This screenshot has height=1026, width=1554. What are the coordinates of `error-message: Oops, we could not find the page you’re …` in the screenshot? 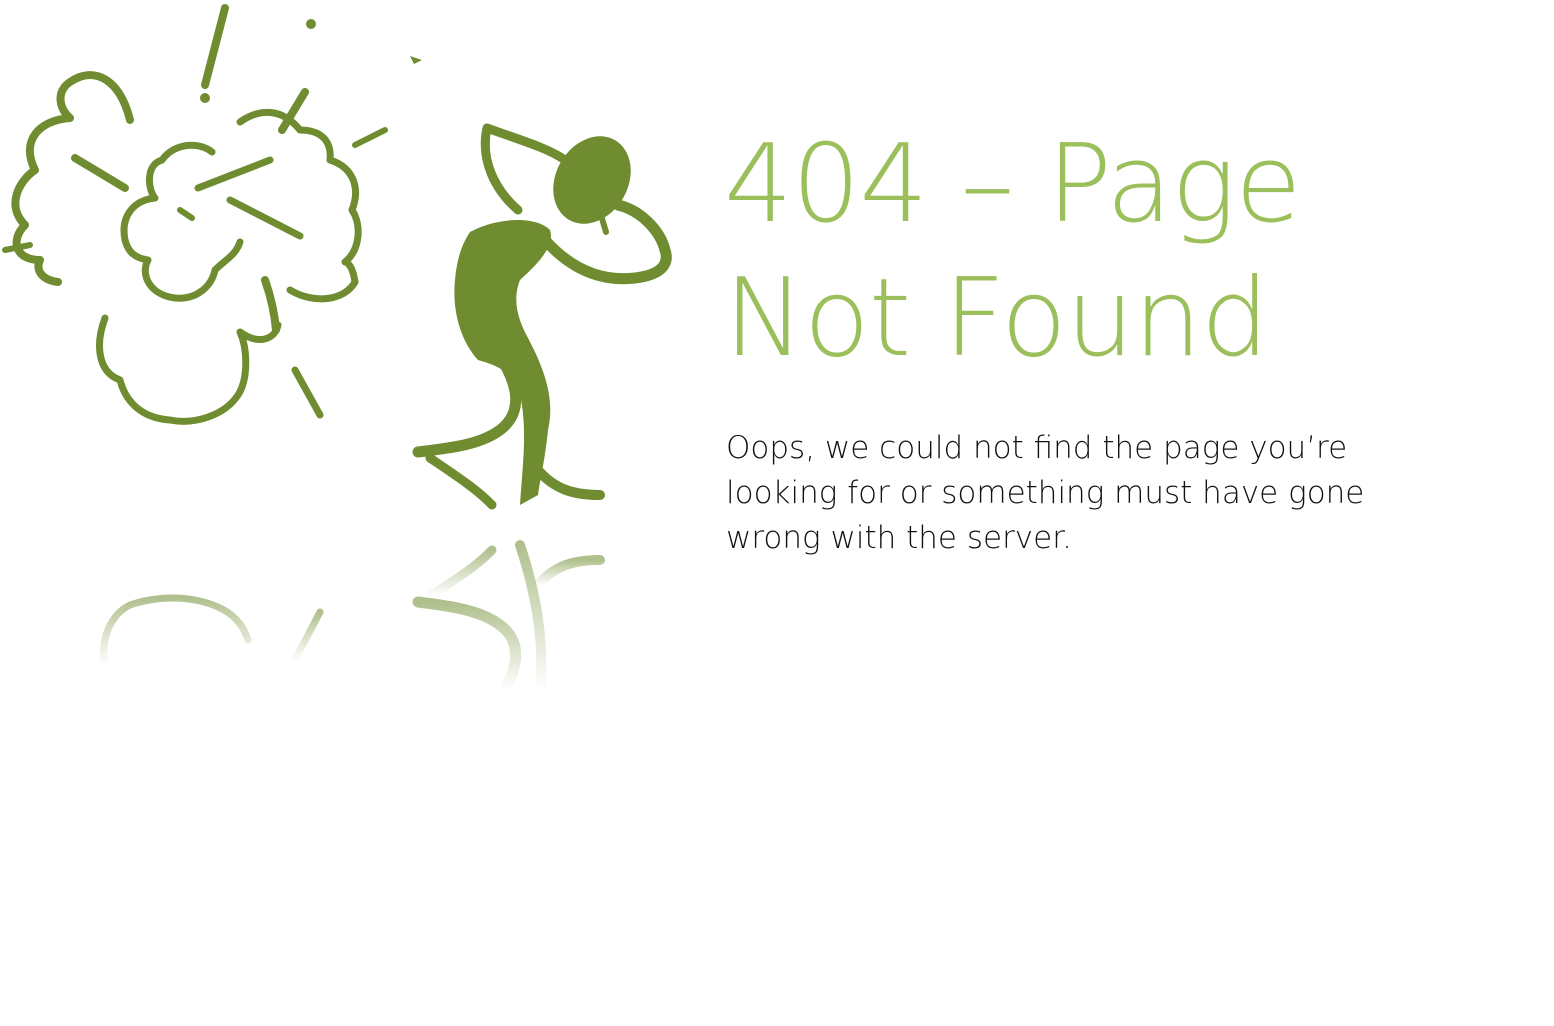 It's located at (1045, 493).